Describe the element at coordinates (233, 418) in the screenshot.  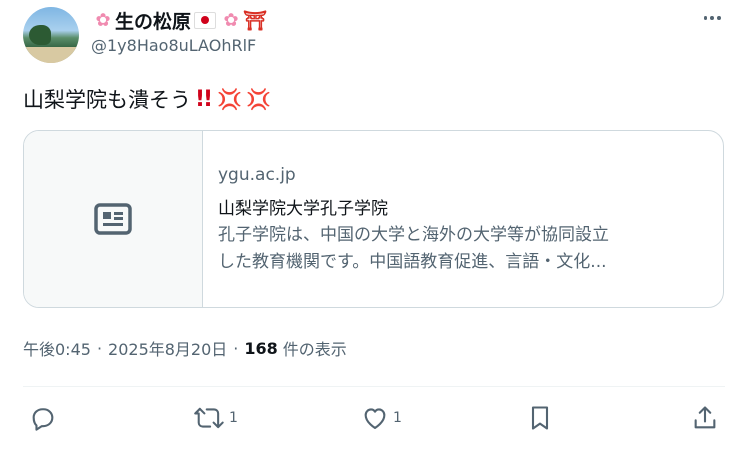
I see `retweet-count: 1` at that location.